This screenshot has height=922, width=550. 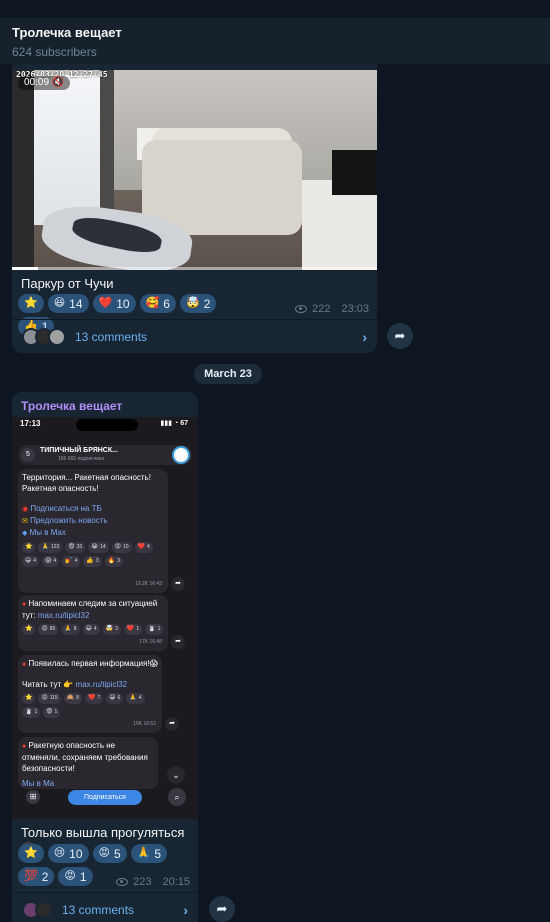 I want to click on post-author: Тролечка вещает, so click(x=71, y=406).